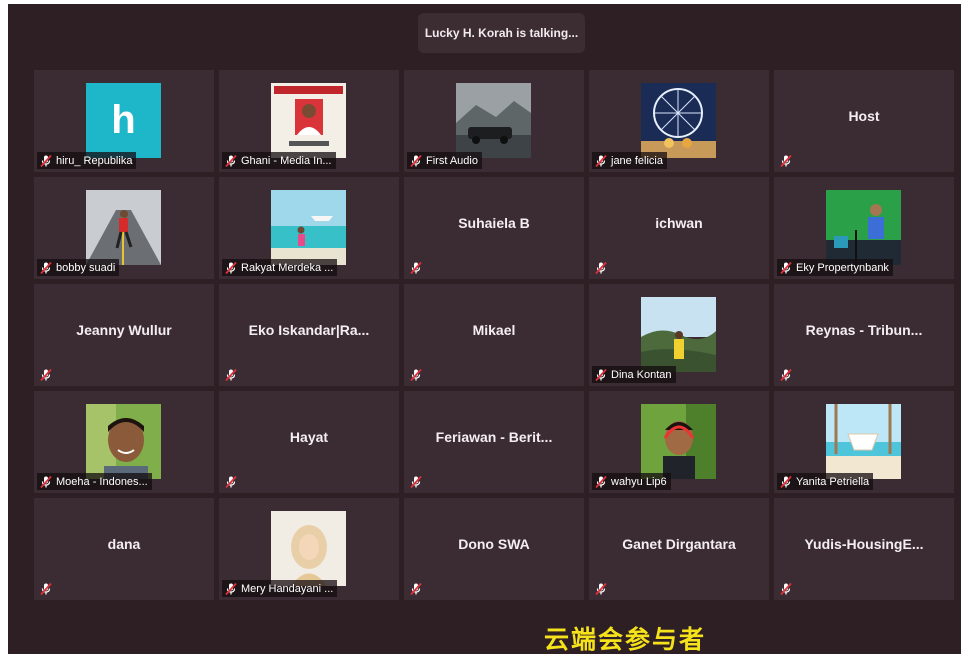  I want to click on participant-tile: First Audio, so click(494, 121).